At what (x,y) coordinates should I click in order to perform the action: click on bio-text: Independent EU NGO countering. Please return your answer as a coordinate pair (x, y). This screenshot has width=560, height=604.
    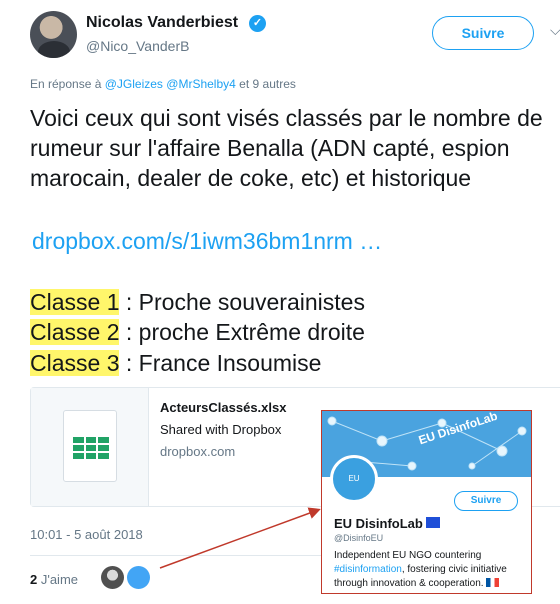
    Looking at the image, I should click on (408, 555).